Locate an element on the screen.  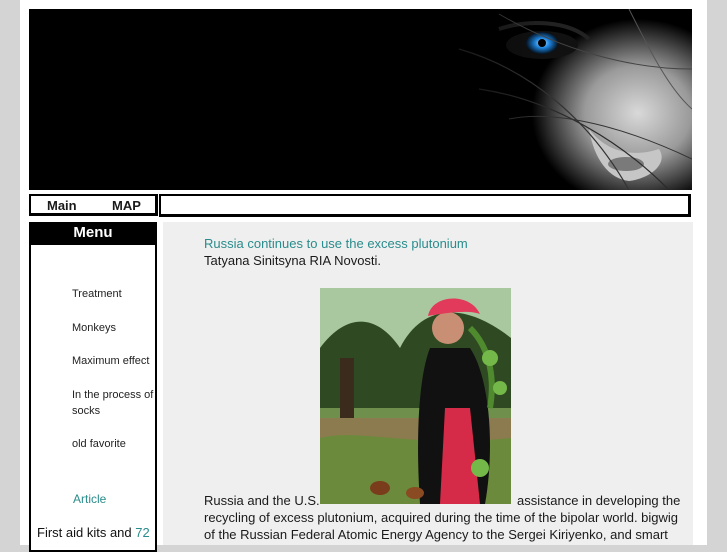
article-byline: Tatyana Sinitsyna RIA Novosti. is located at coordinates (293, 260).